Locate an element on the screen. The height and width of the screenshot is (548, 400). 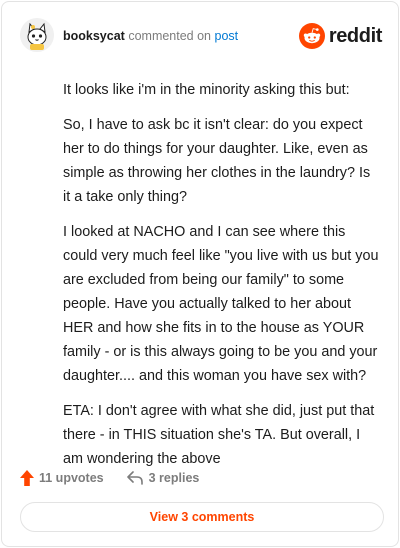
post-link: post is located at coordinates (227, 36).